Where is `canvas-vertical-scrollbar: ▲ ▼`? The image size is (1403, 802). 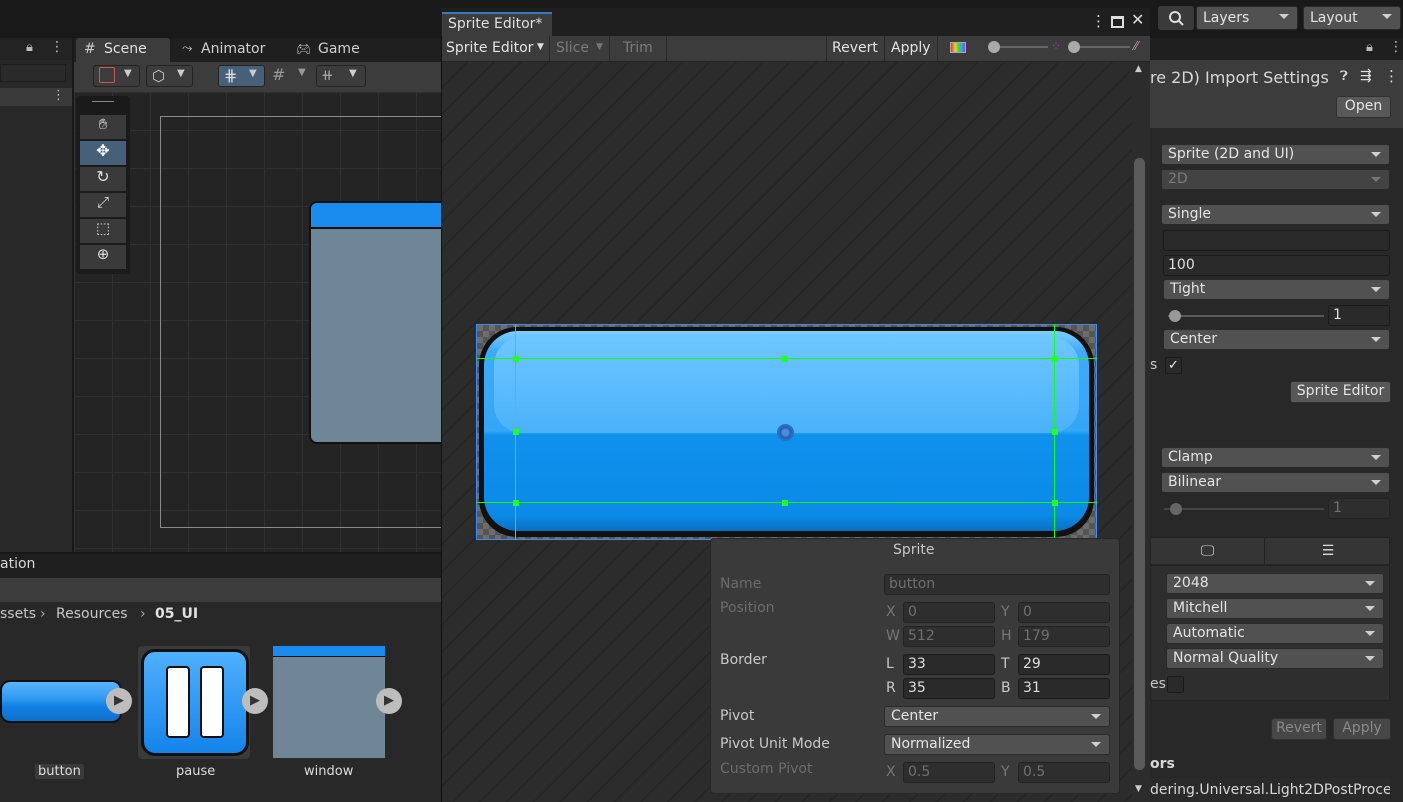 canvas-vertical-scrollbar: ▲ ▼ is located at coordinates (1141, 432).